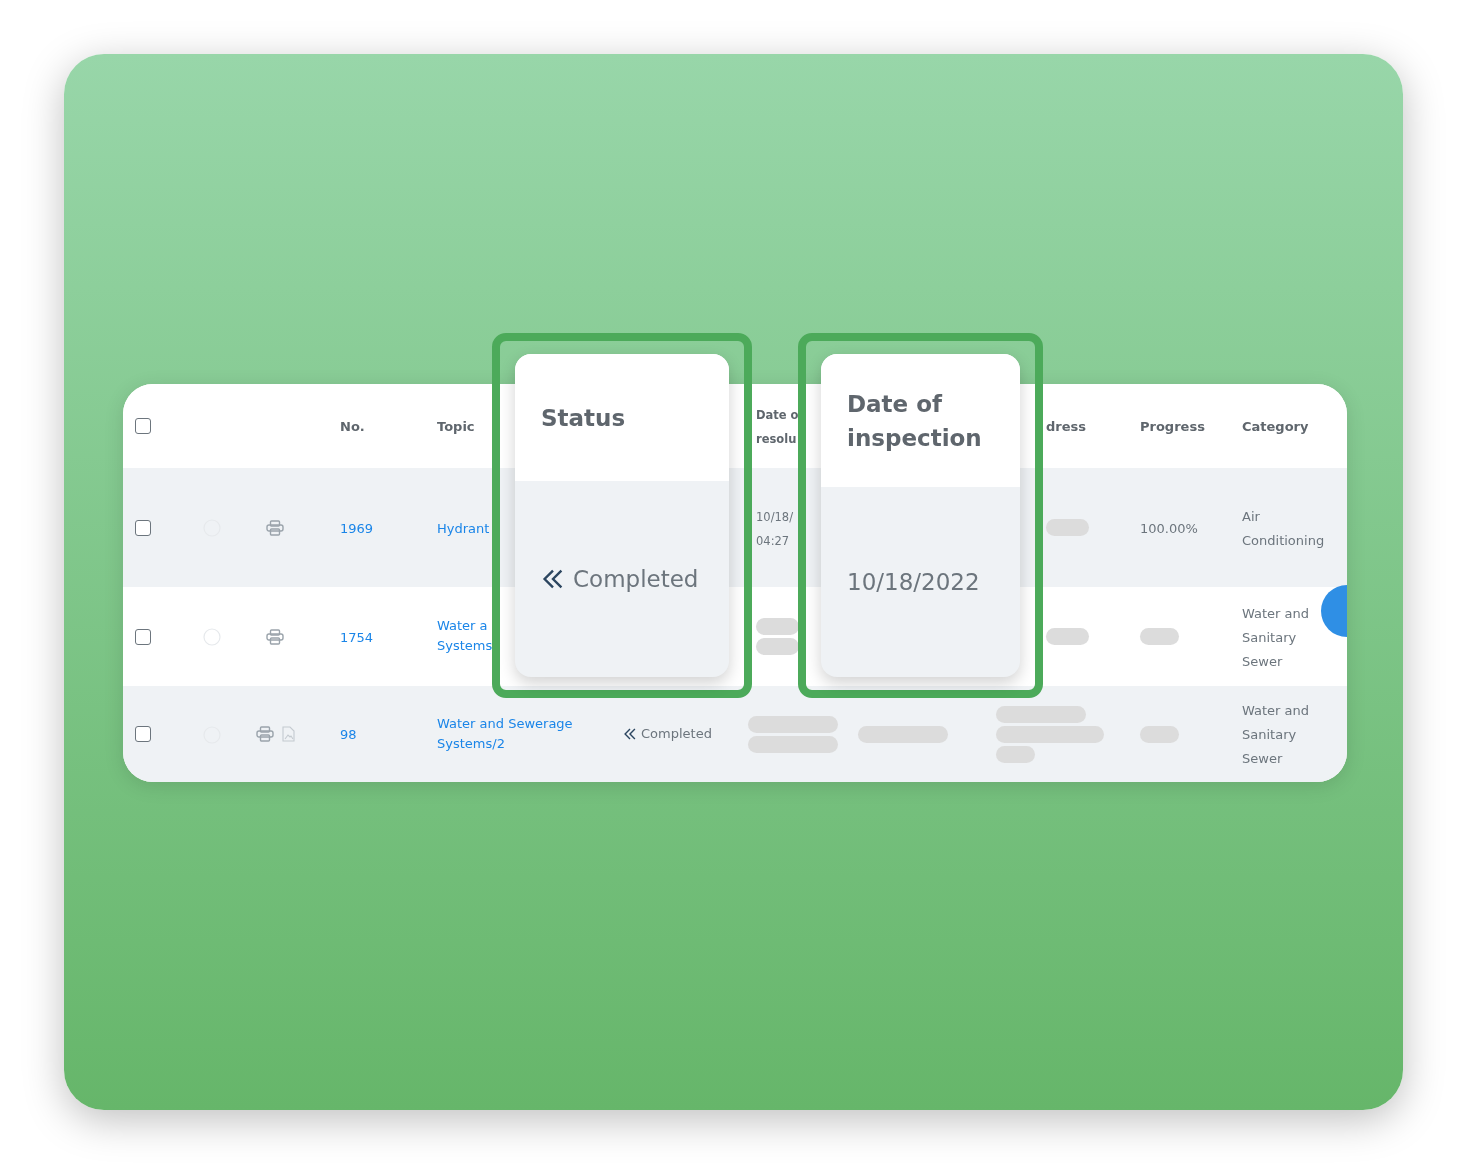  I want to click on record-number-link: 1754, so click(357, 637).